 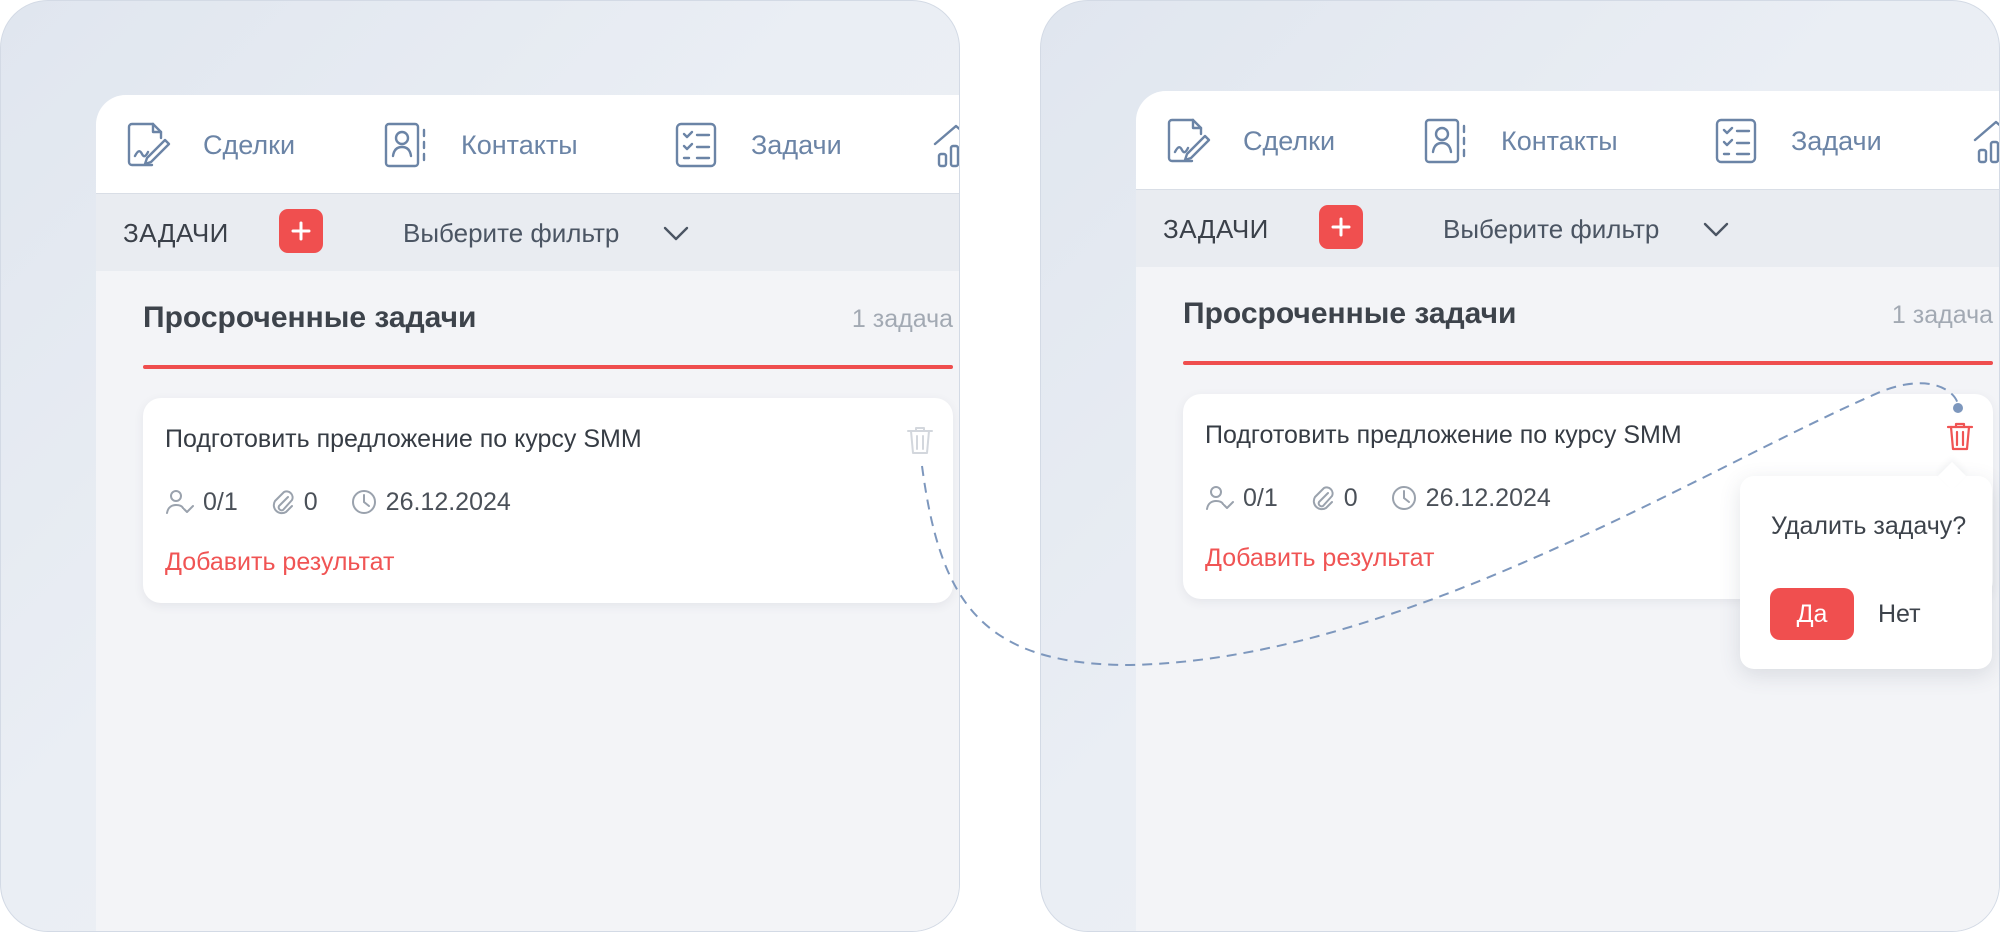 I want to click on confirm-question: Удалить задачу?, so click(x=1869, y=526).